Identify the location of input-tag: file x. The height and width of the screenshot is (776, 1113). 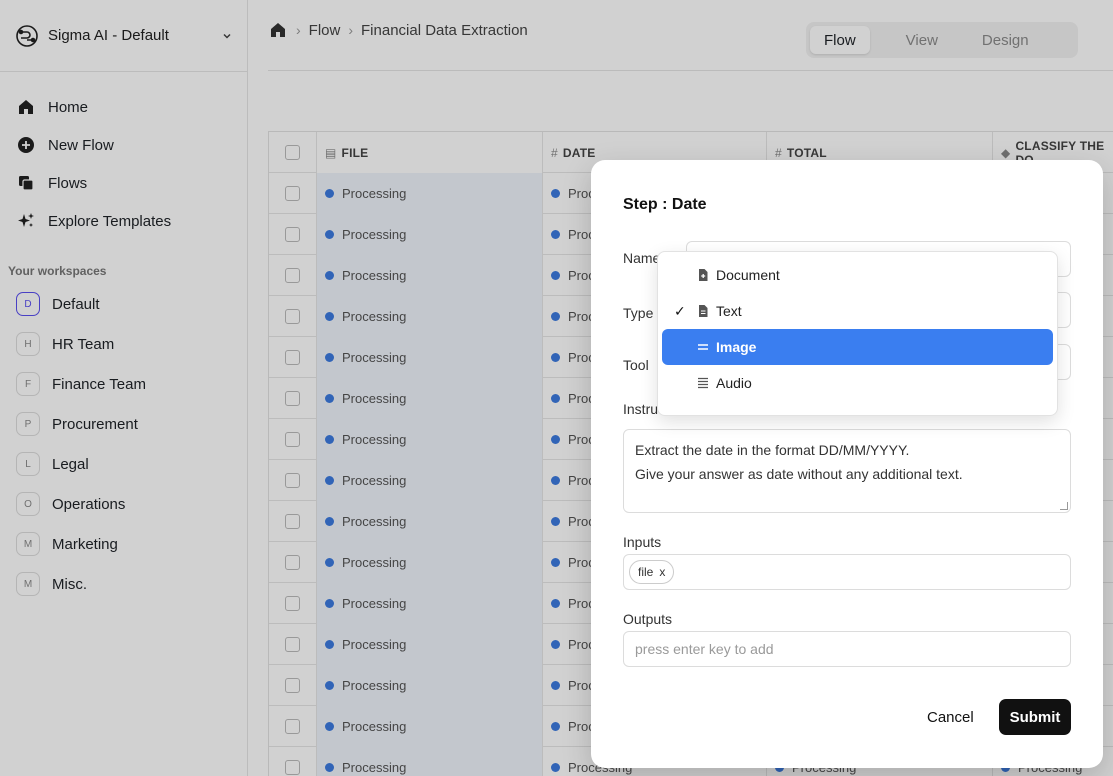
(652, 572).